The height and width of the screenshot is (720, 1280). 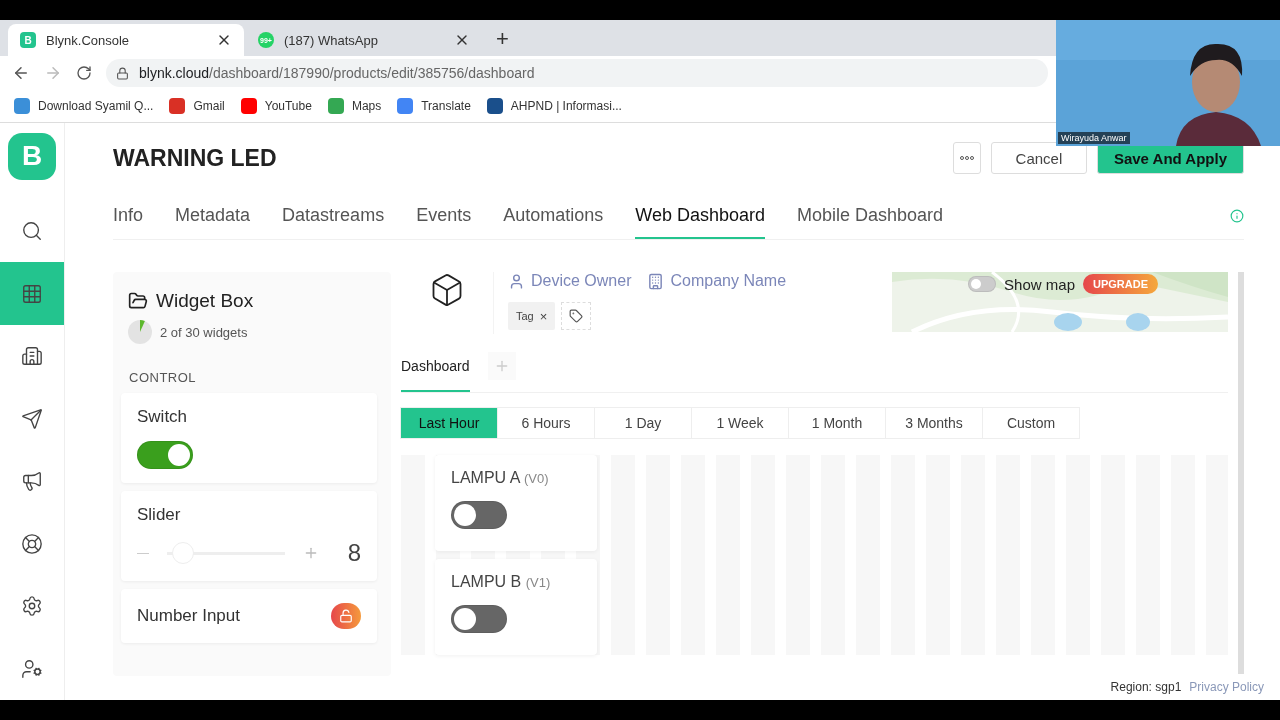 I want to click on tab: Datastreams, so click(x=333, y=216).